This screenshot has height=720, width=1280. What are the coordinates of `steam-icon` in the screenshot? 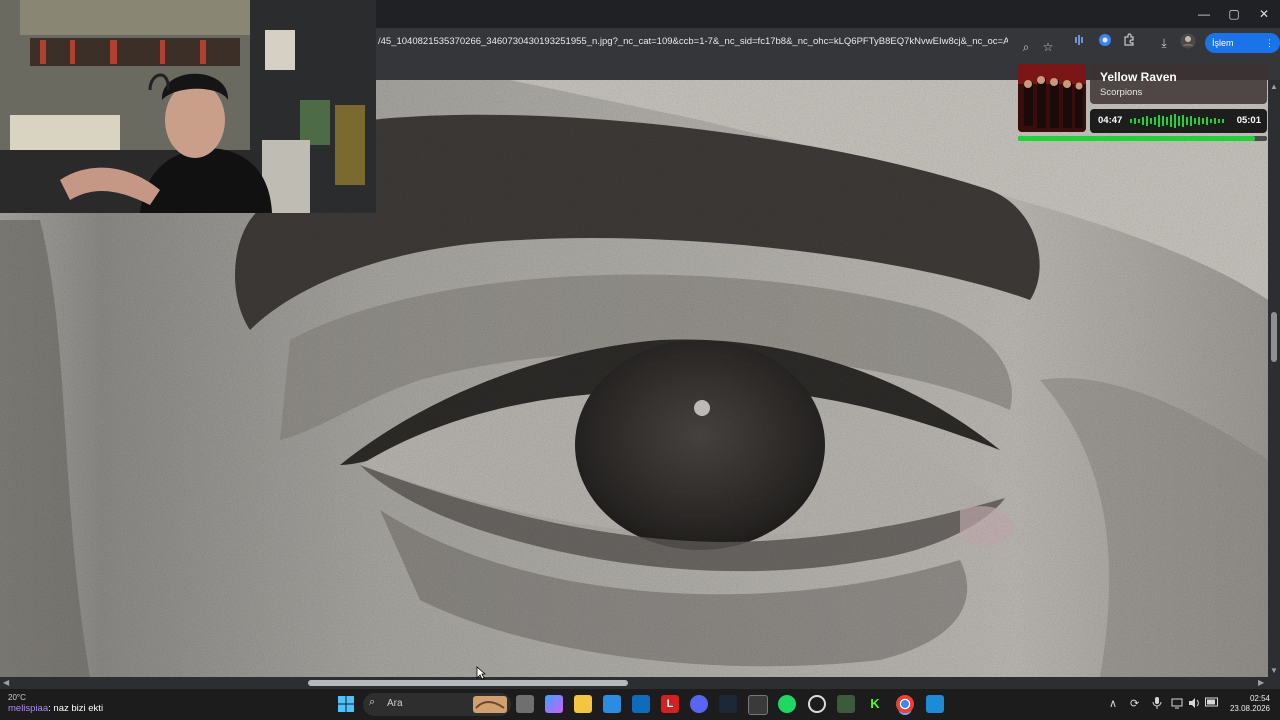 It's located at (728, 704).